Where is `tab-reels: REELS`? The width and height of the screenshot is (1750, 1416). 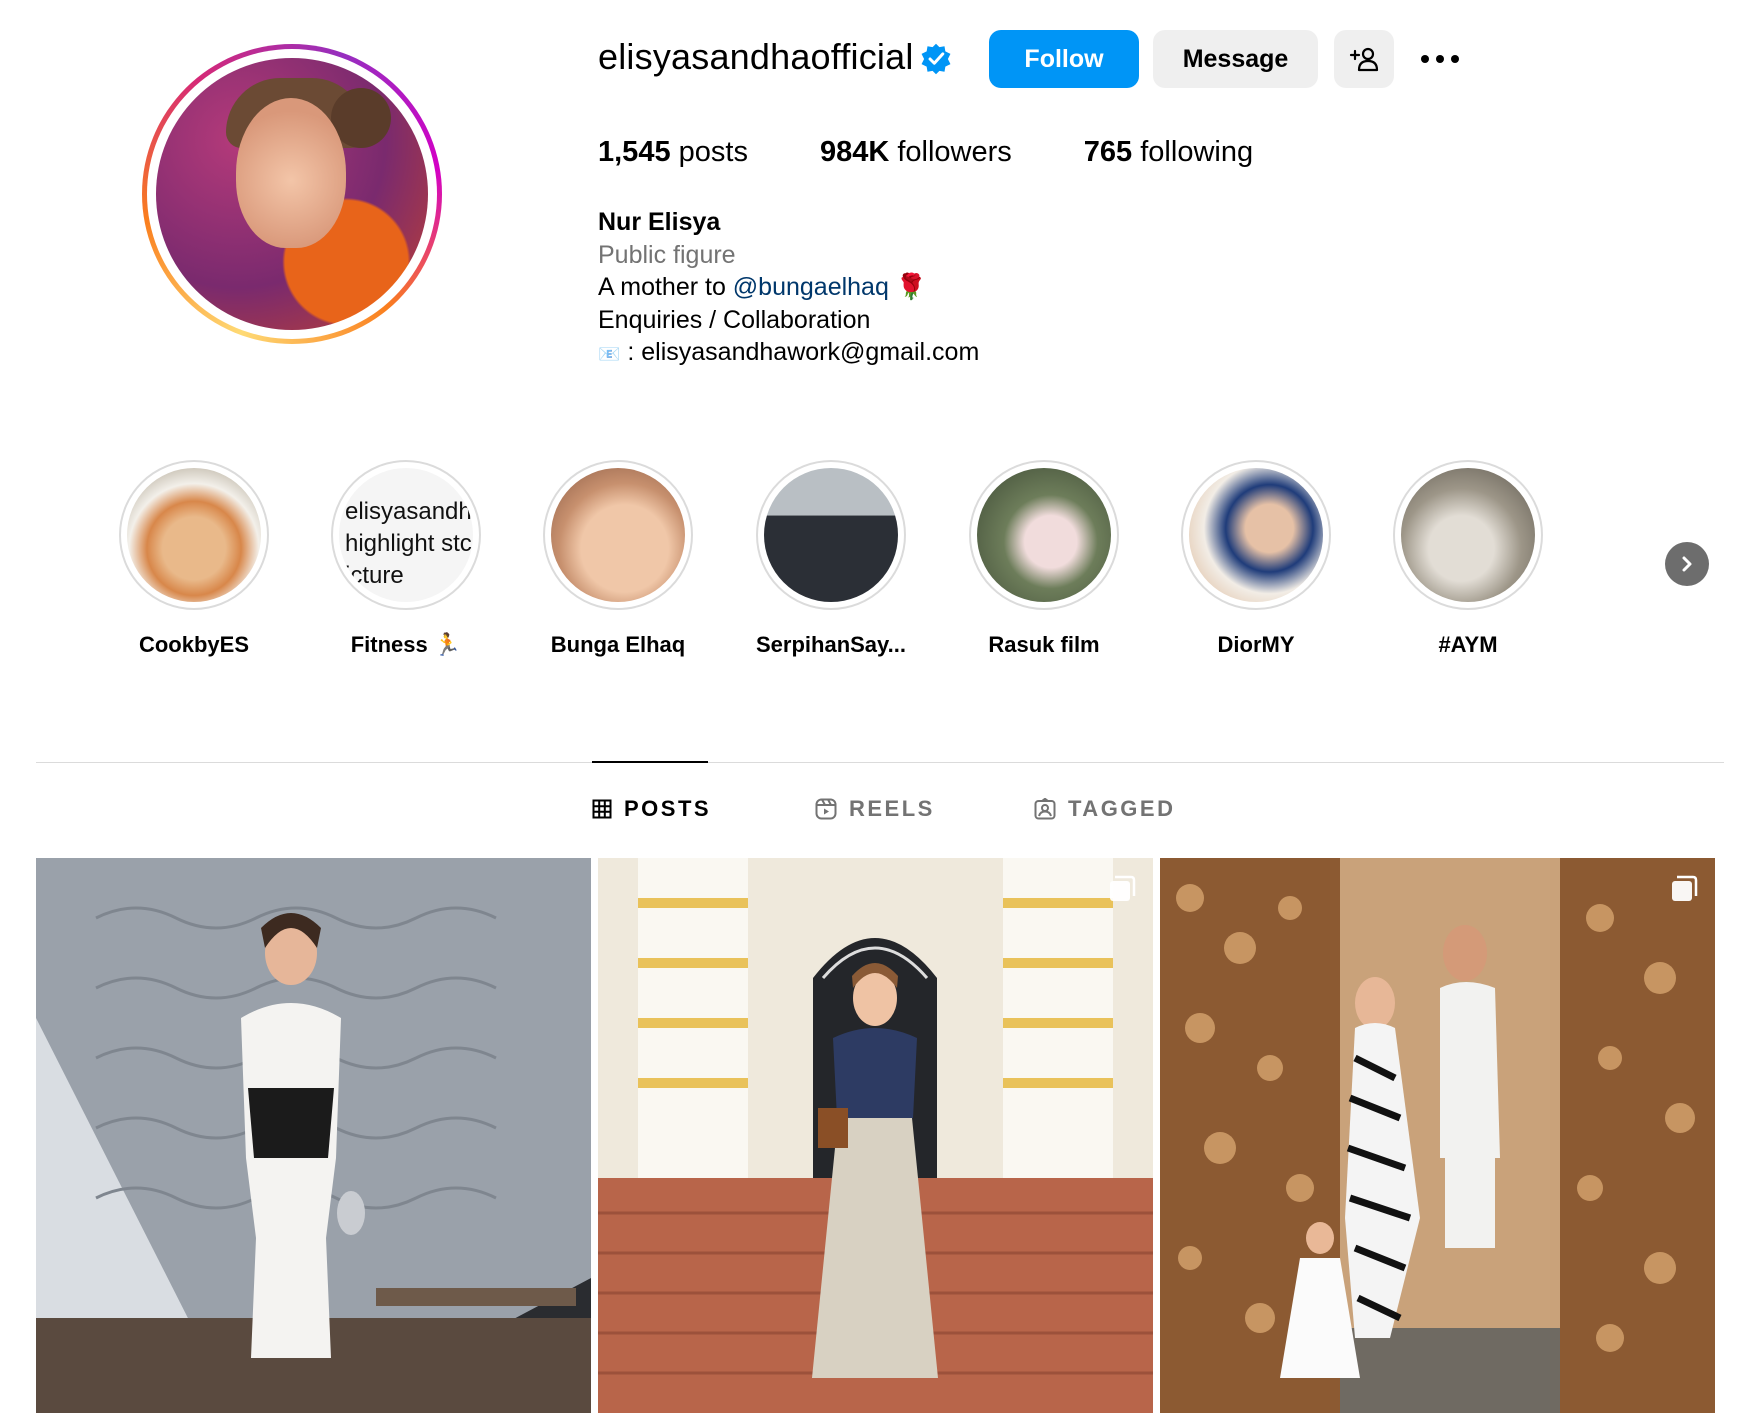
tab-reels: REELS is located at coordinates (875, 809).